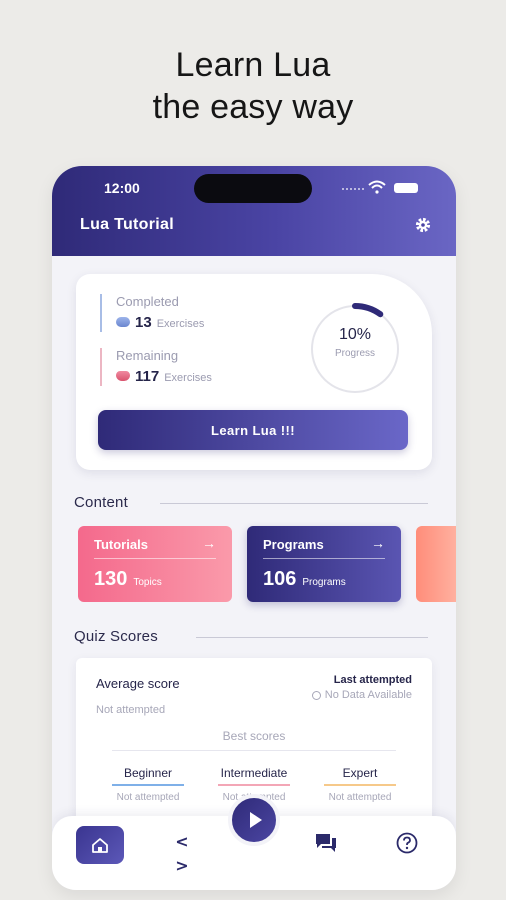 The image size is (506, 900). What do you see at coordinates (326, 843) in the screenshot?
I see `chat-icon` at bounding box center [326, 843].